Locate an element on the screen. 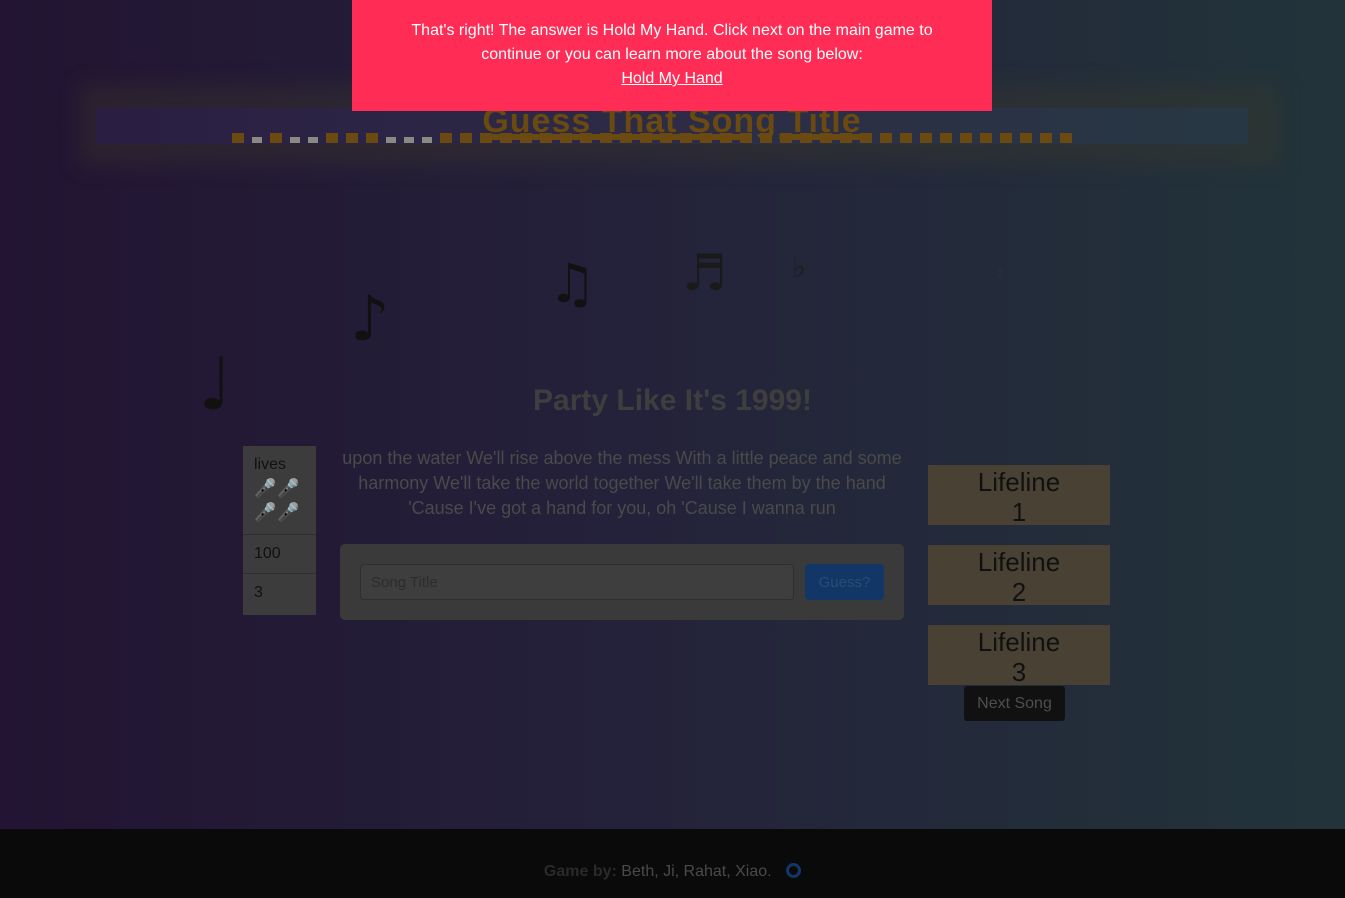 The width and height of the screenshot is (1345, 898). header-lights is located at coordinates (672, 139).